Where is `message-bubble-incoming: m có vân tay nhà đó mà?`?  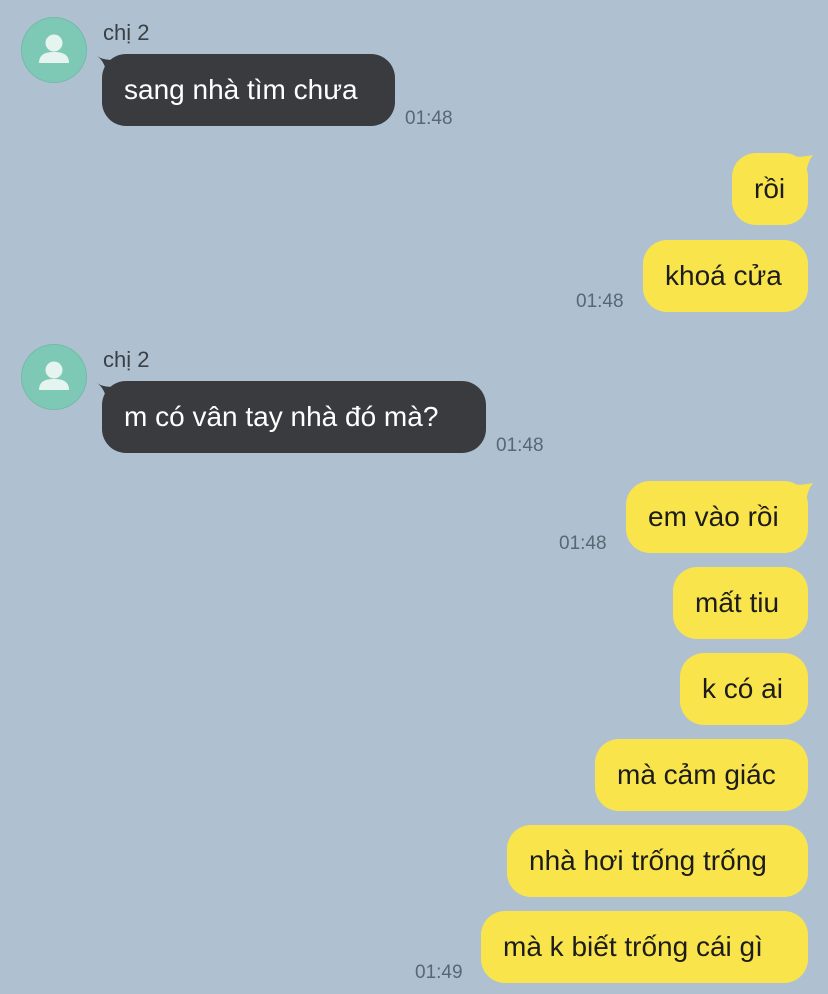
message-bubble-incoming: m có vân tay nhà đó mà? is located at coordinates (294, 417).